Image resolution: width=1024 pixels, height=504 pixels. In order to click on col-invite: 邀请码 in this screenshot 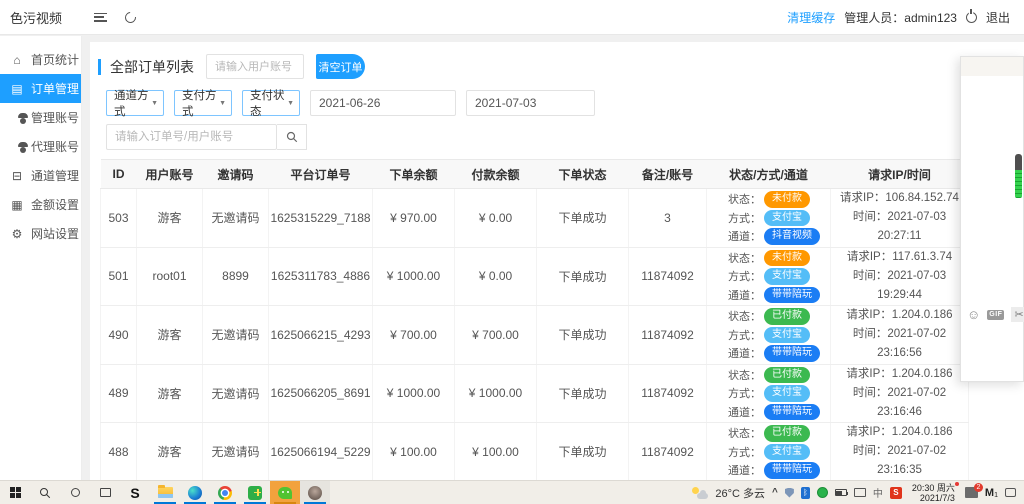, I will do `click(235, 174)`.